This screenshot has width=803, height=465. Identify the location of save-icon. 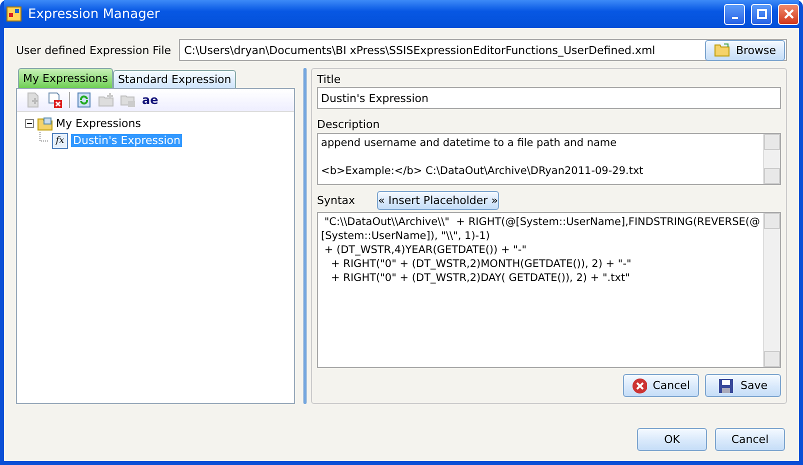
(726, 386).